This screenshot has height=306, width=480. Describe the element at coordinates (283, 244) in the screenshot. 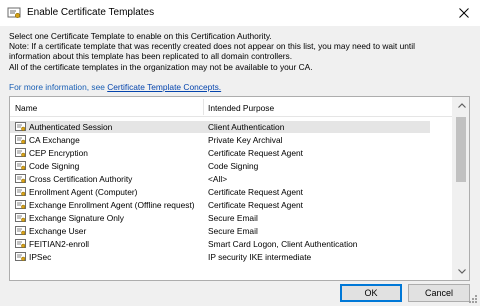

I see `intended-purpose: Smart Card Logon, Client Authentication` at that location.